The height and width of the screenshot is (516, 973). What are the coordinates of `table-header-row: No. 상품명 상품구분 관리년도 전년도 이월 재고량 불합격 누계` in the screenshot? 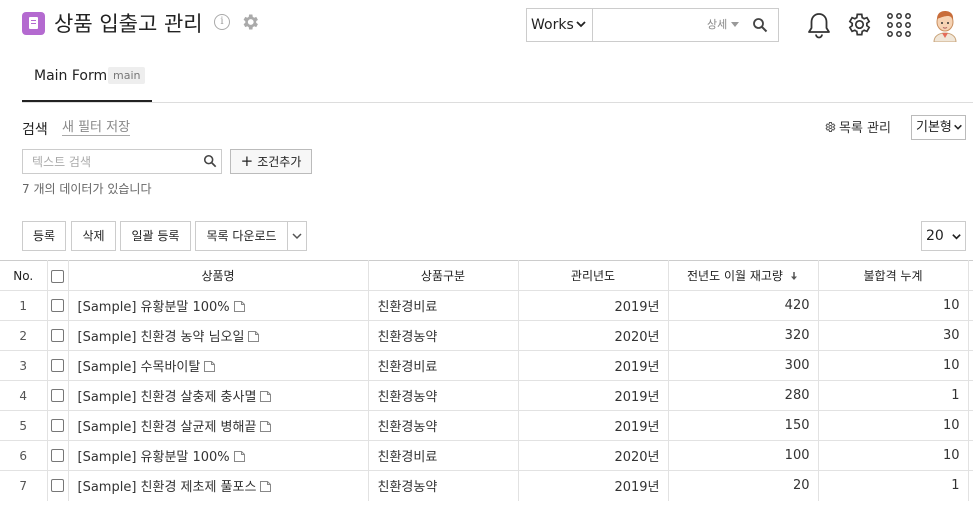 It's located at (486, 275).